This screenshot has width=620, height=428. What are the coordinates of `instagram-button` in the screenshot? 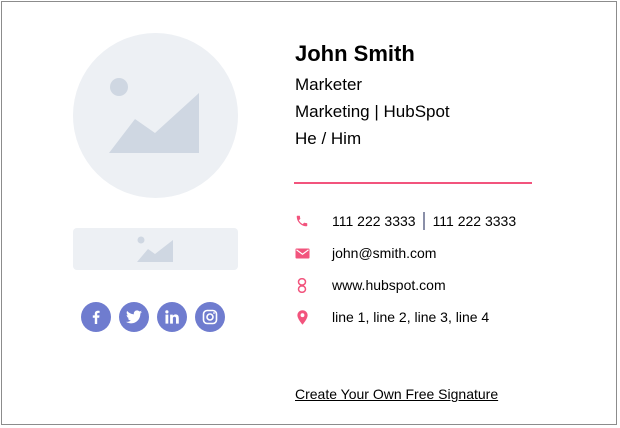 It's located at (210, 317).